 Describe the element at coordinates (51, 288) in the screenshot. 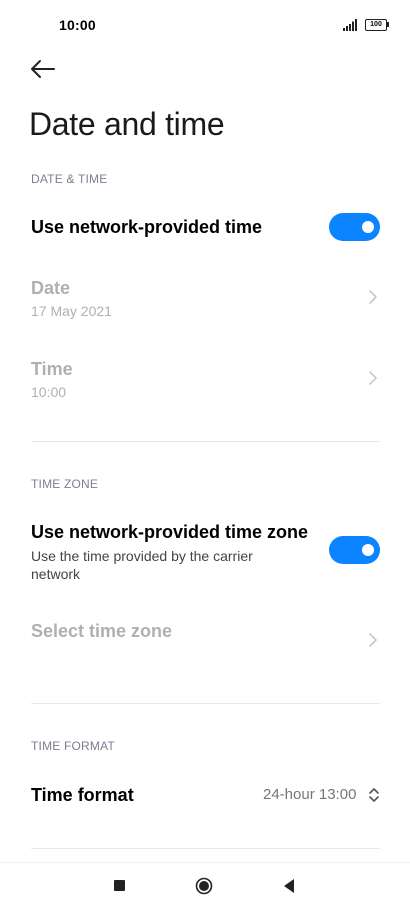

I see `date-label: Date` at that location.